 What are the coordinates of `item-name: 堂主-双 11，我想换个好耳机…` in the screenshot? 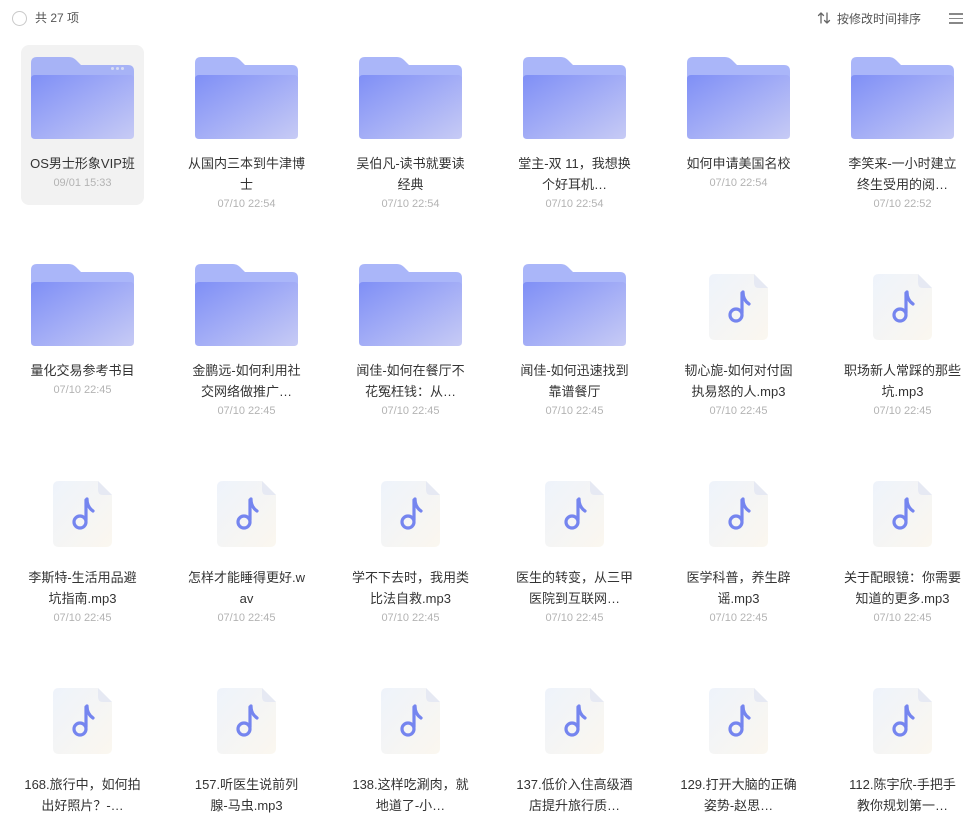 It's located at (574, 174).